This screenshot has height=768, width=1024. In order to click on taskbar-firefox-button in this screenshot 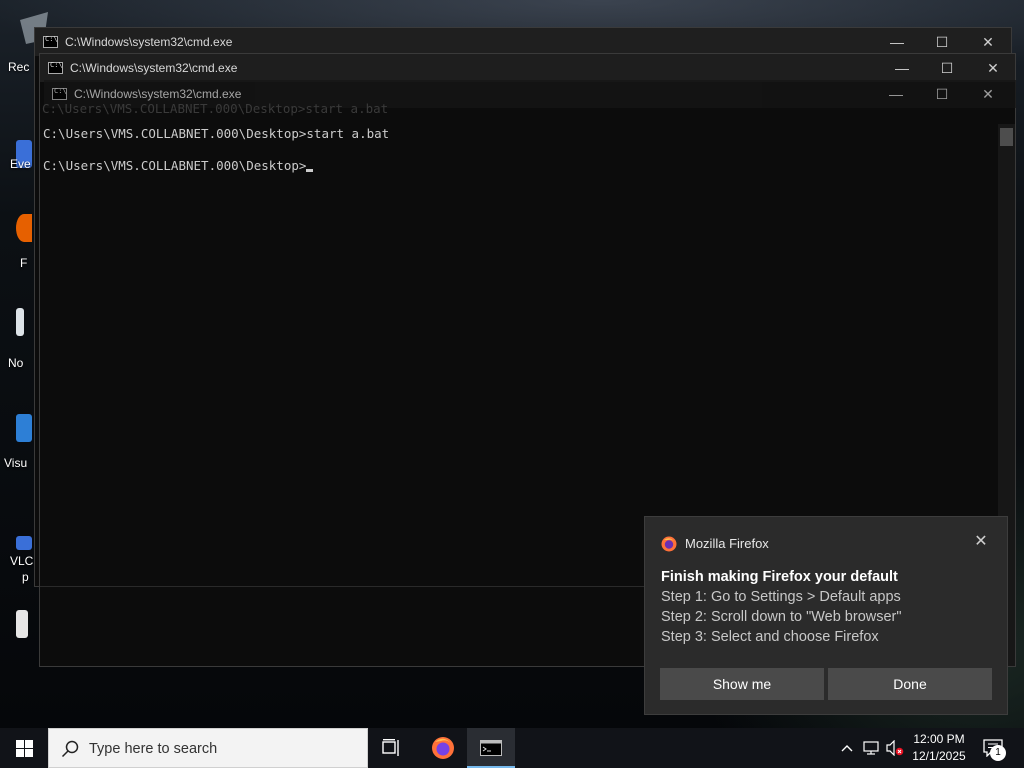, I will do `click(443, 748)`.